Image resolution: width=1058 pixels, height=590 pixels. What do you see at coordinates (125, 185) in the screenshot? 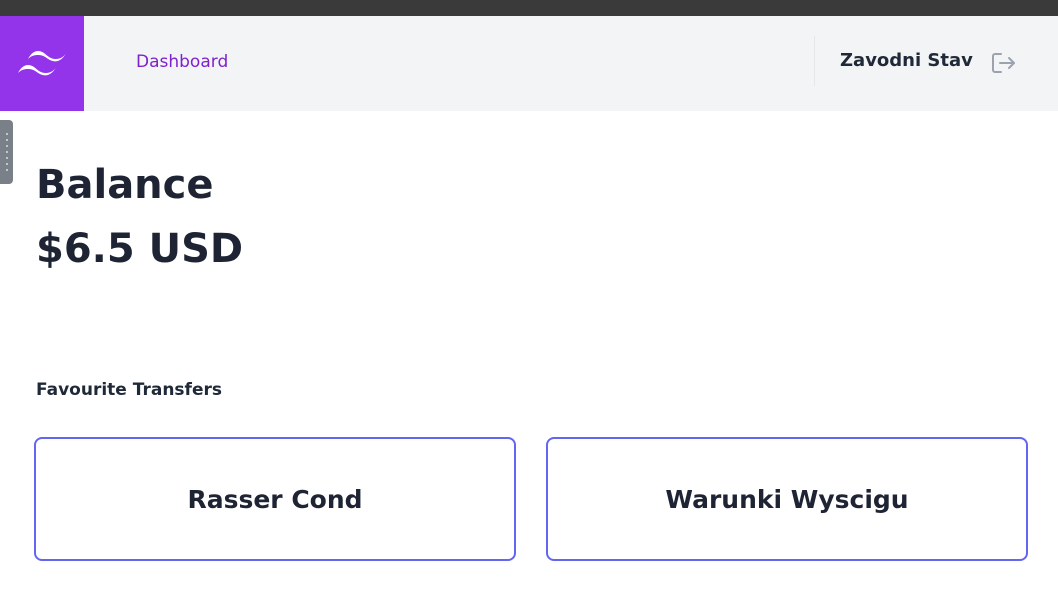
I see `balance-title: Balance` at bounding box center [125, 185].